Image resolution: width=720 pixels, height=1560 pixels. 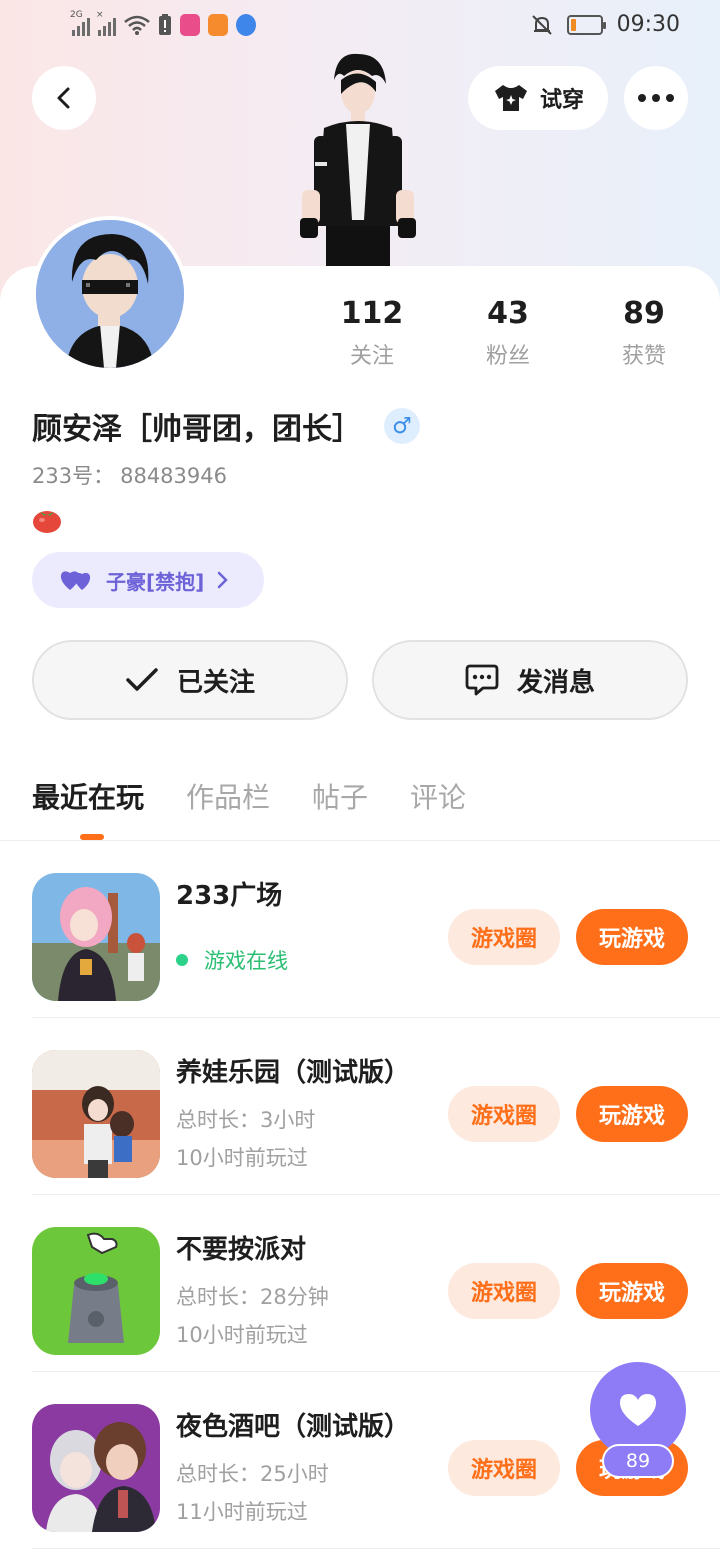 What do you see at coordinates (573, 24) in the screenshot?
I see `battery-fill` at bounding box center [573, 24].